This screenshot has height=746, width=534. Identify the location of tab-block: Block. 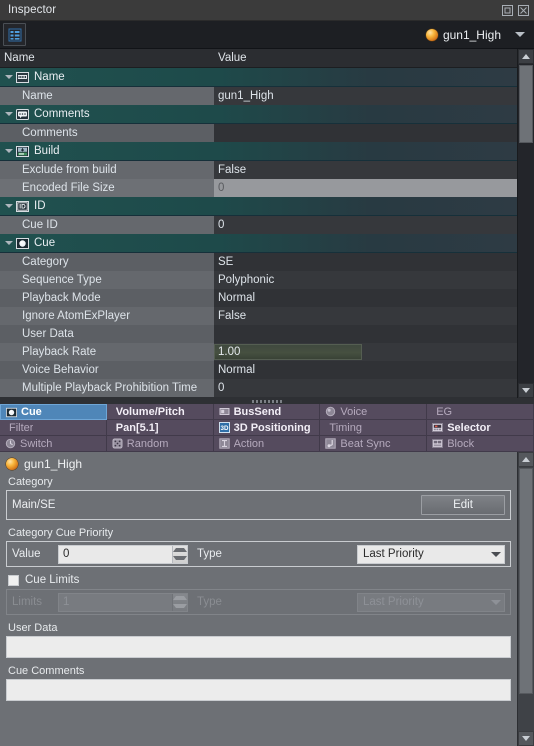
(480, 444).